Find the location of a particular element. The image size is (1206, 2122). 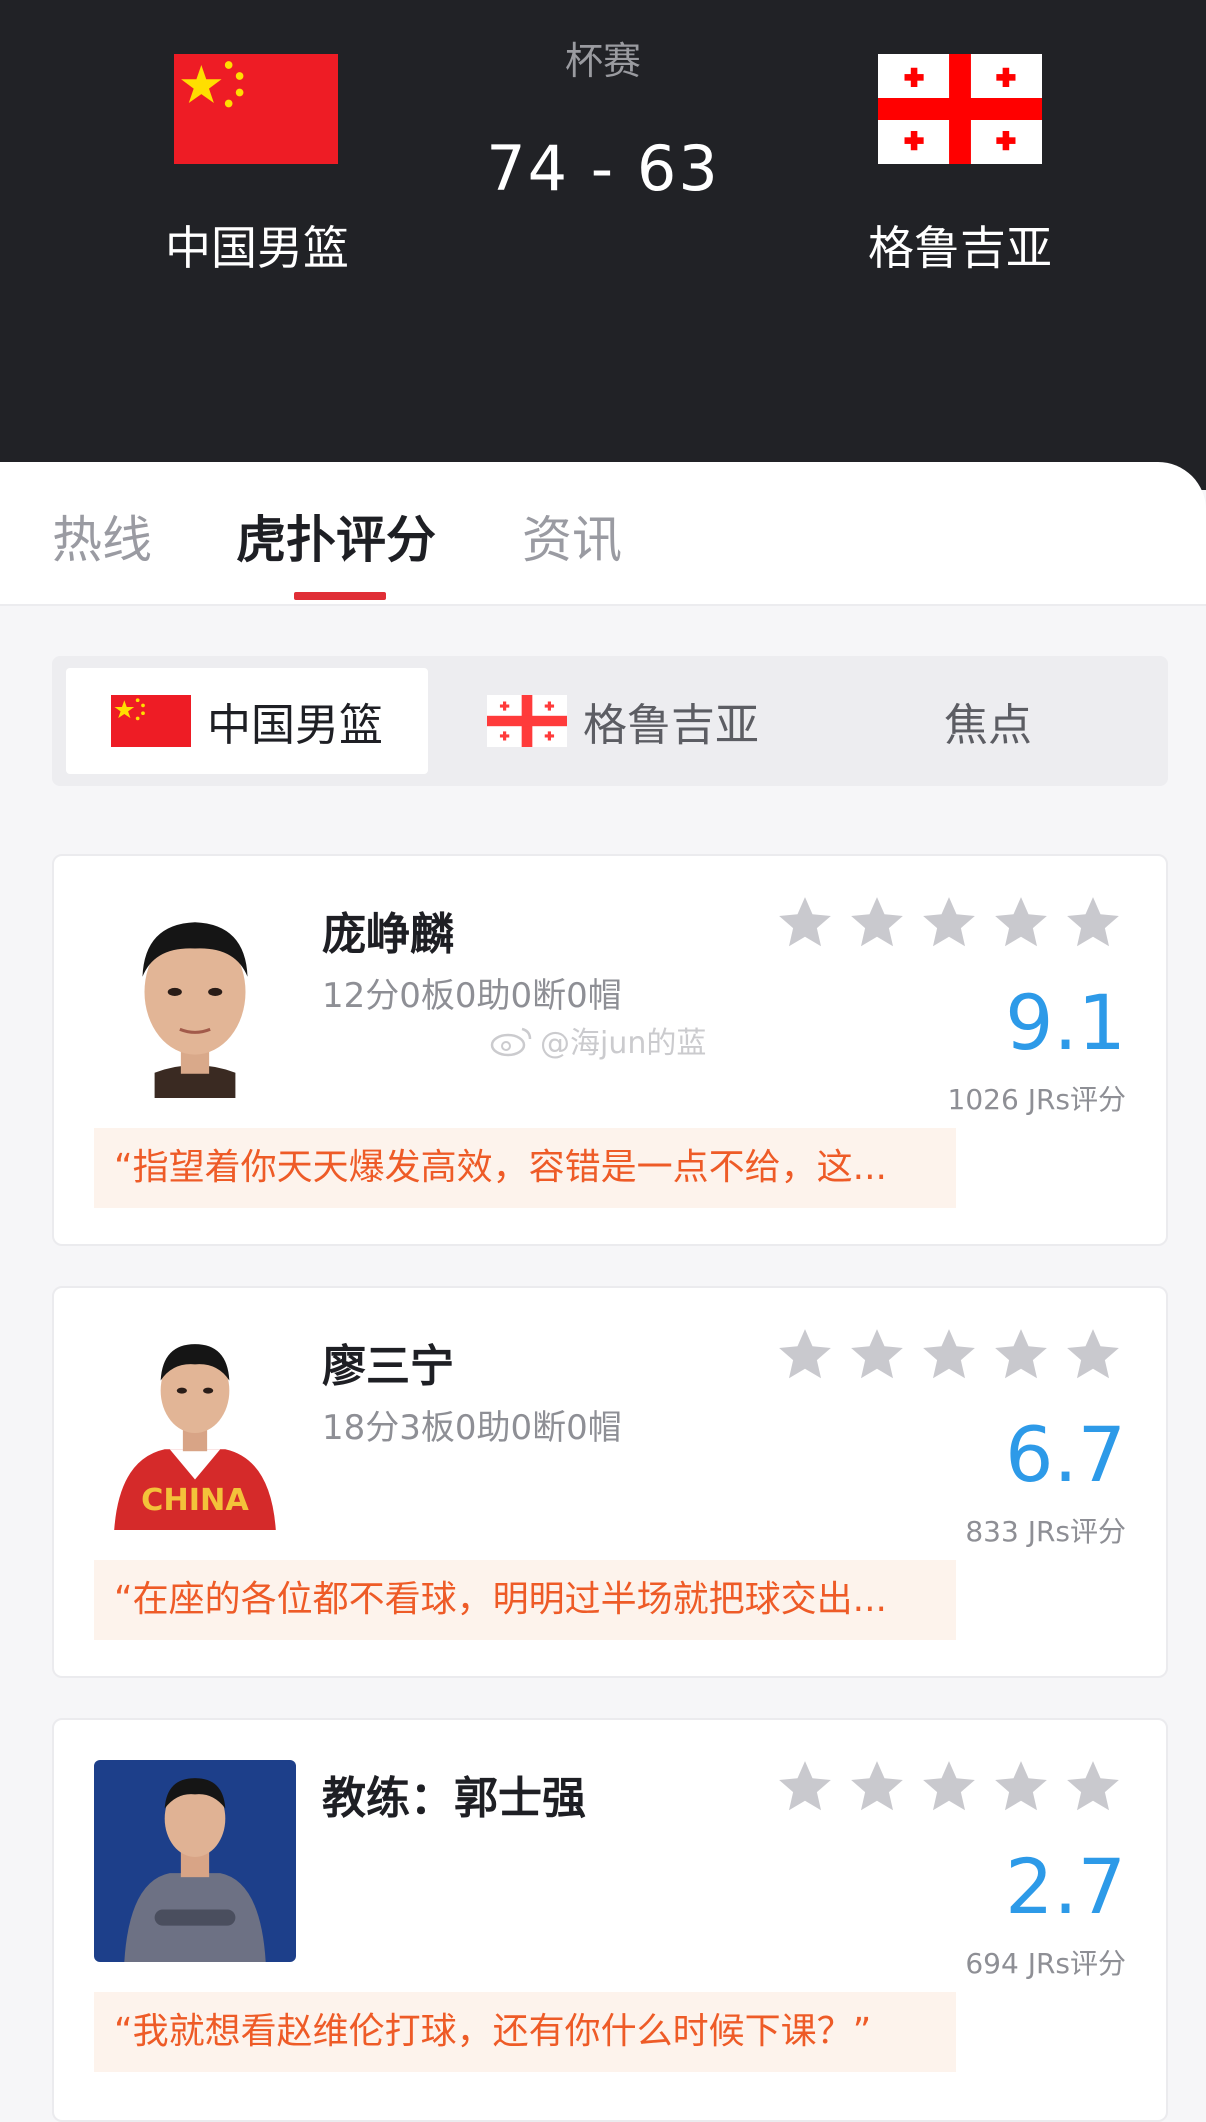

away-team-name: 格鲁吉亚 is located at coordinates (960, 248).